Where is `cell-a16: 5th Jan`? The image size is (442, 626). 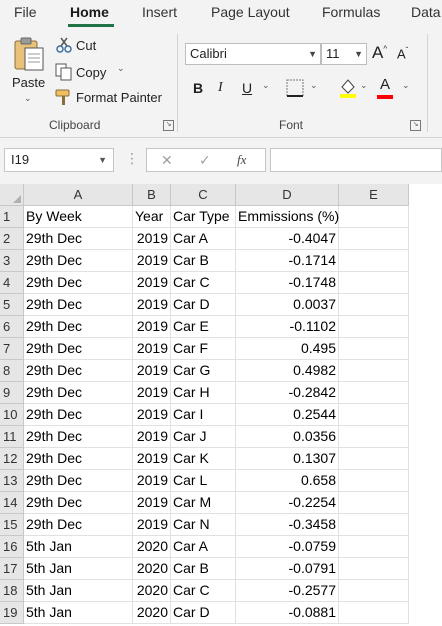 cell-a16: 5th Jan is located at coordinates (78, 547).